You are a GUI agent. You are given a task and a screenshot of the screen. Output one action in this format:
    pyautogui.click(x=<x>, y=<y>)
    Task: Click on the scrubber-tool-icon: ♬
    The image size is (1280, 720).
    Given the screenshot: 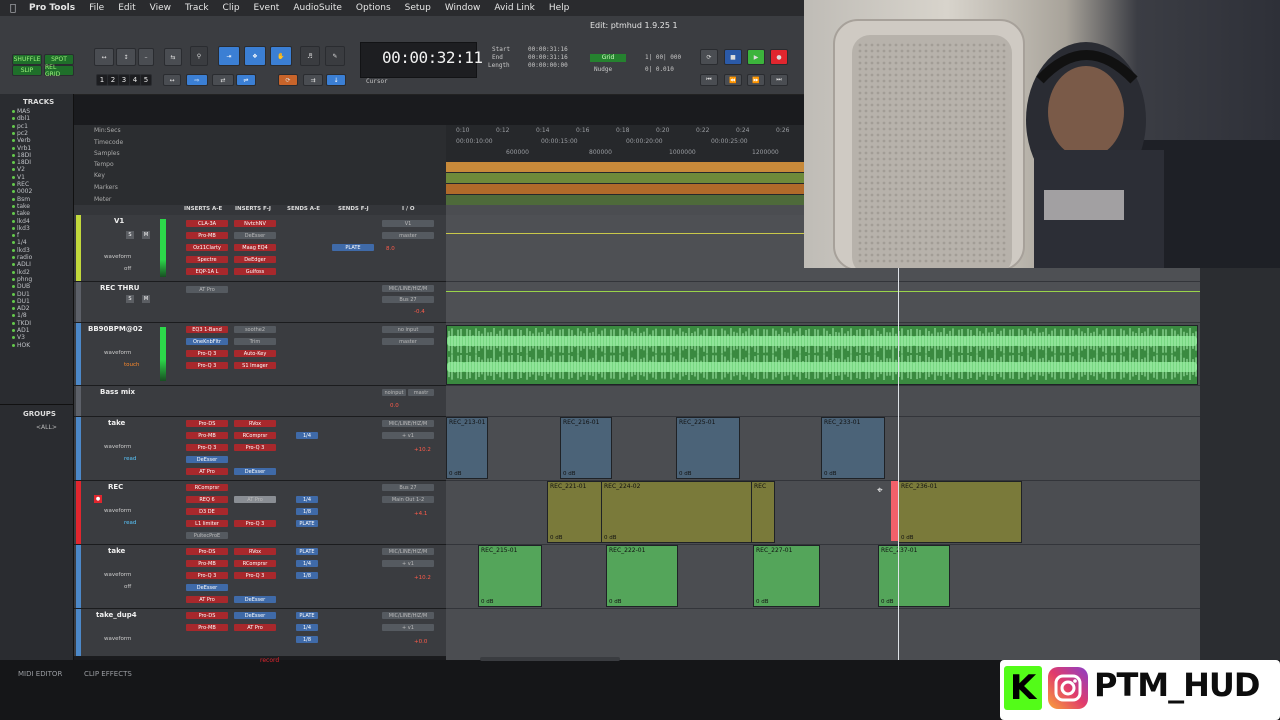 What is the action you would take?
    pyautogui.click(x=310, y=56)
    